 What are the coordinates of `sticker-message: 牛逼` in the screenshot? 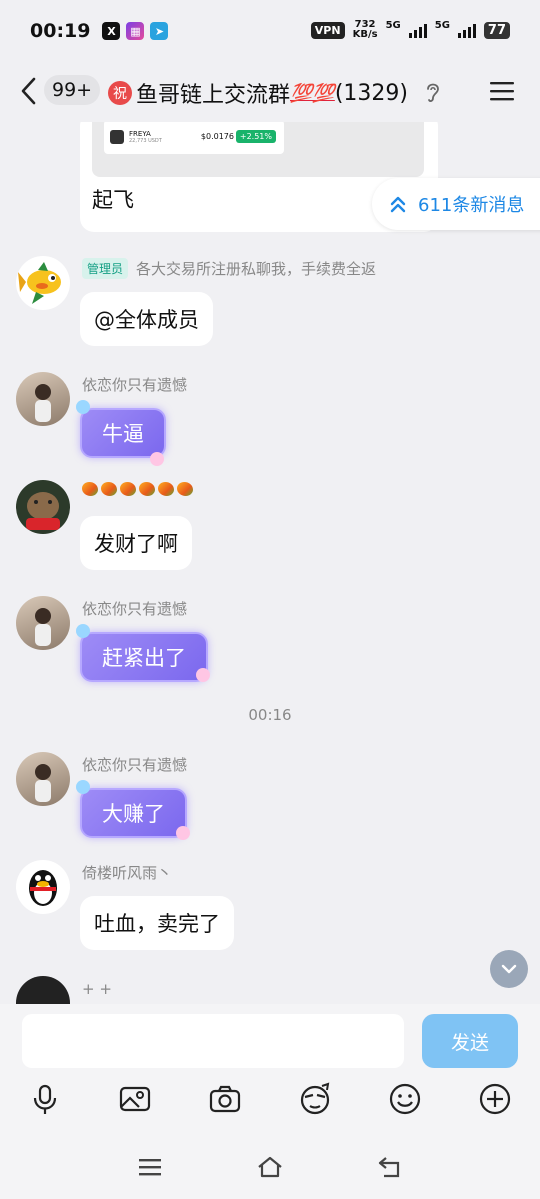 It's located at (123, 433).